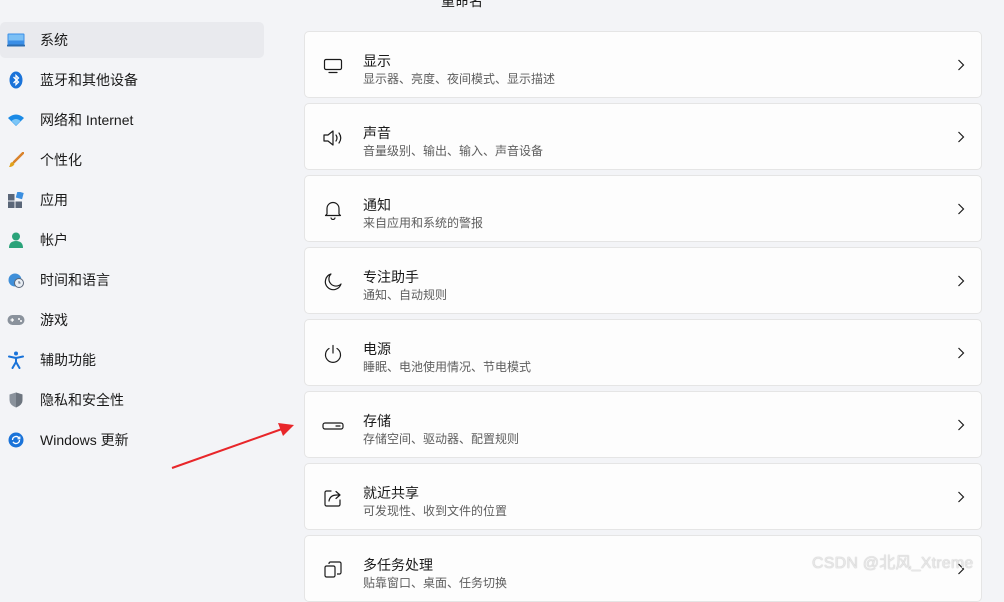 The image size is (1004, 602). I want to click on account-icon, so click(16, 240).